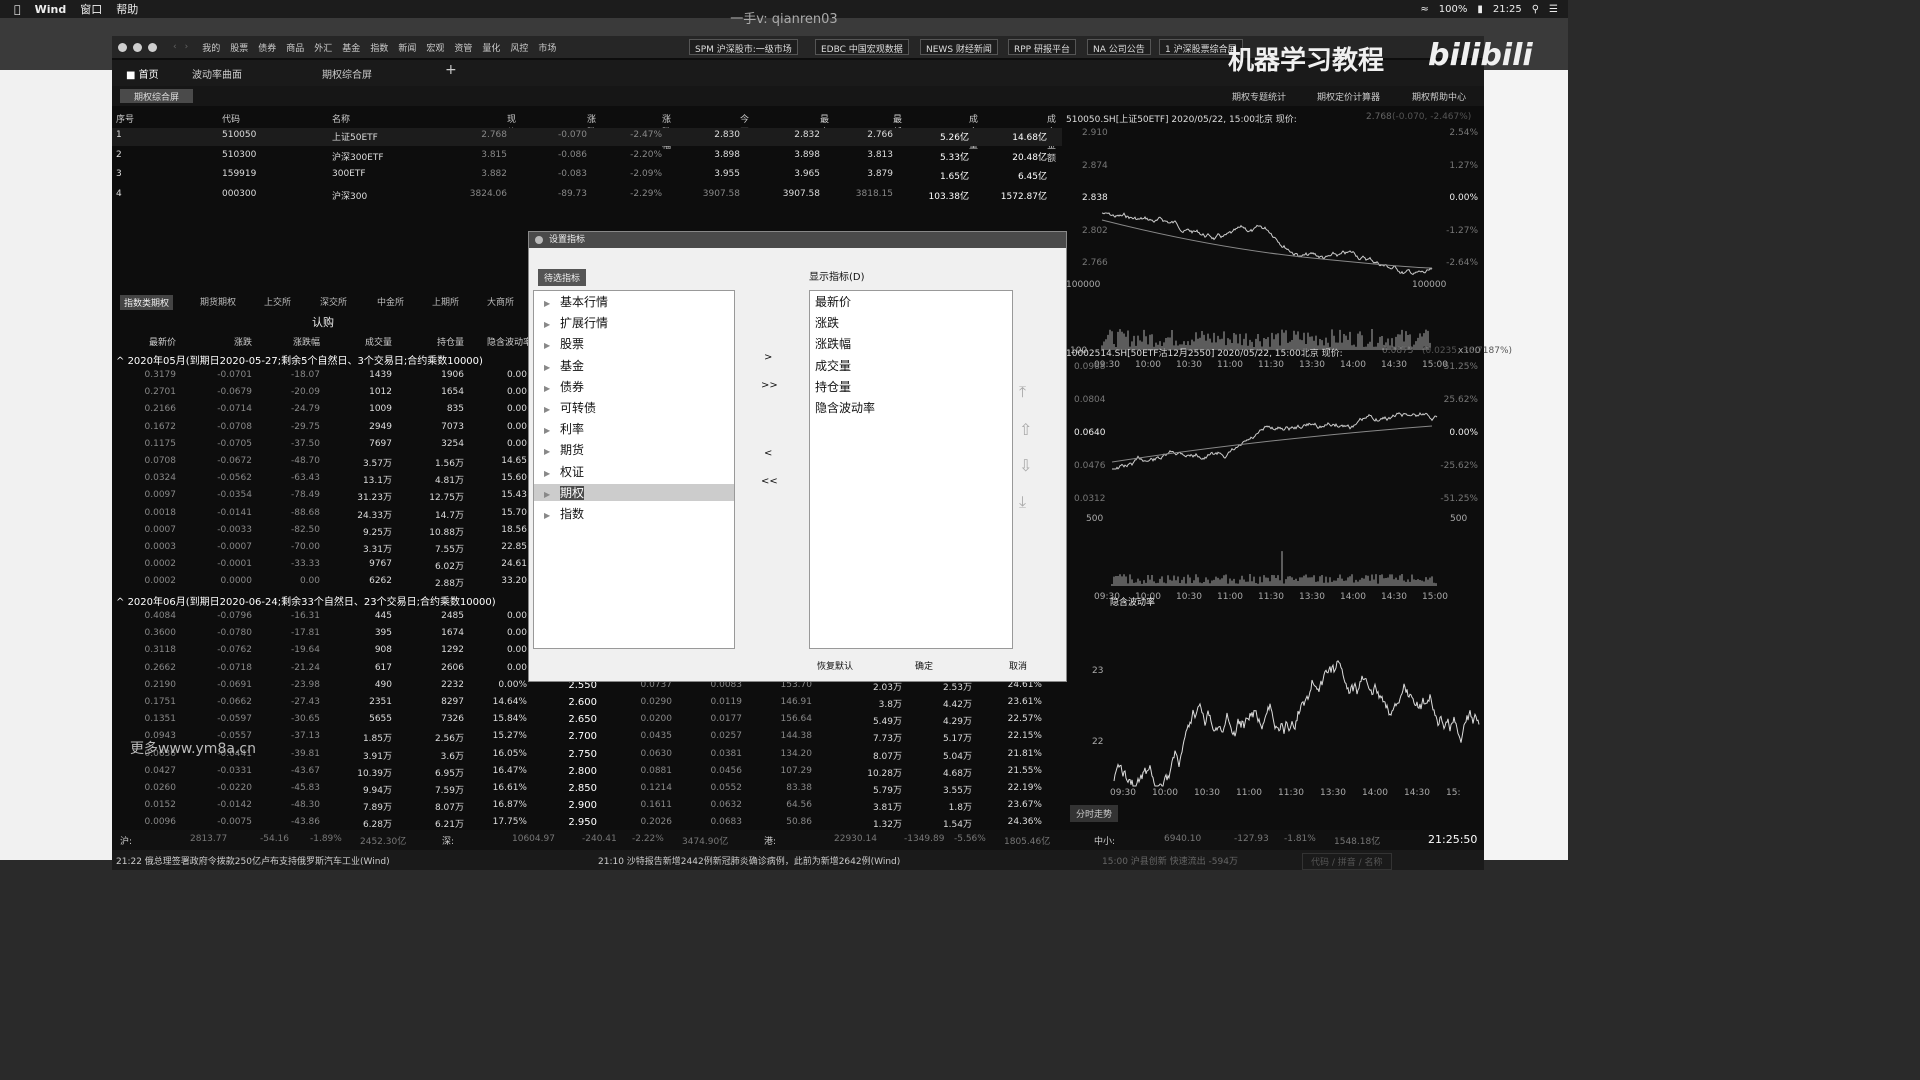  Describe the element at coordinates (634, 469) in the screenshot. I see `available-indicators-tree: ▶ 基本行情 ▶ 扩展行情 ▶ 股票 ▶ 基金 ▶ 债券 ▶ 可转债 ▶ 利率 ▶ 期货 ▶ 权证 ▶ 期权 ▶ 指数` at that location.